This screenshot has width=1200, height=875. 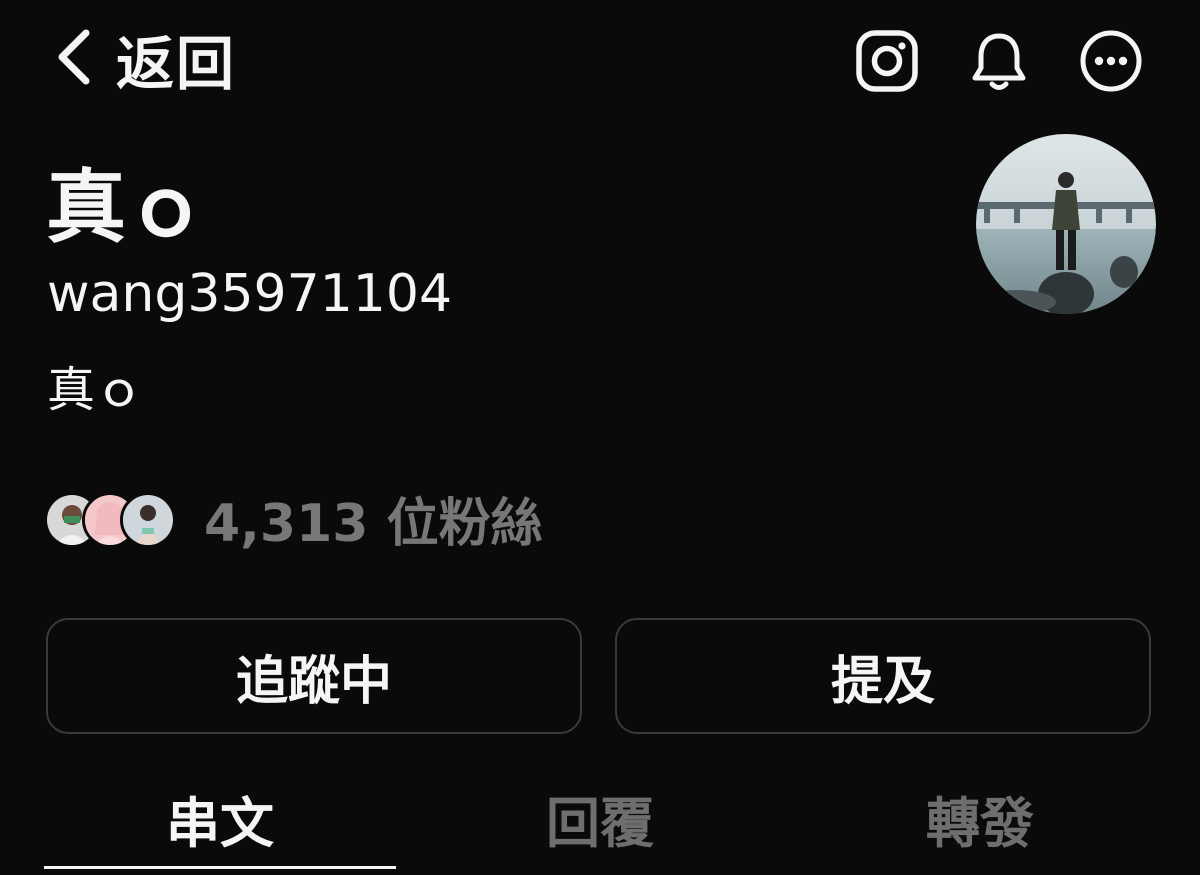 I want to click on tab-threads: 串文, so click(x=220, y=818).